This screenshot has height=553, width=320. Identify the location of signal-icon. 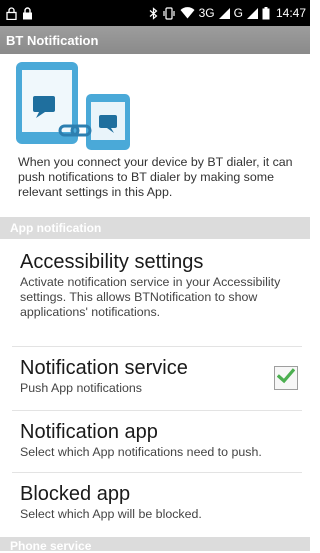
(224, 13).